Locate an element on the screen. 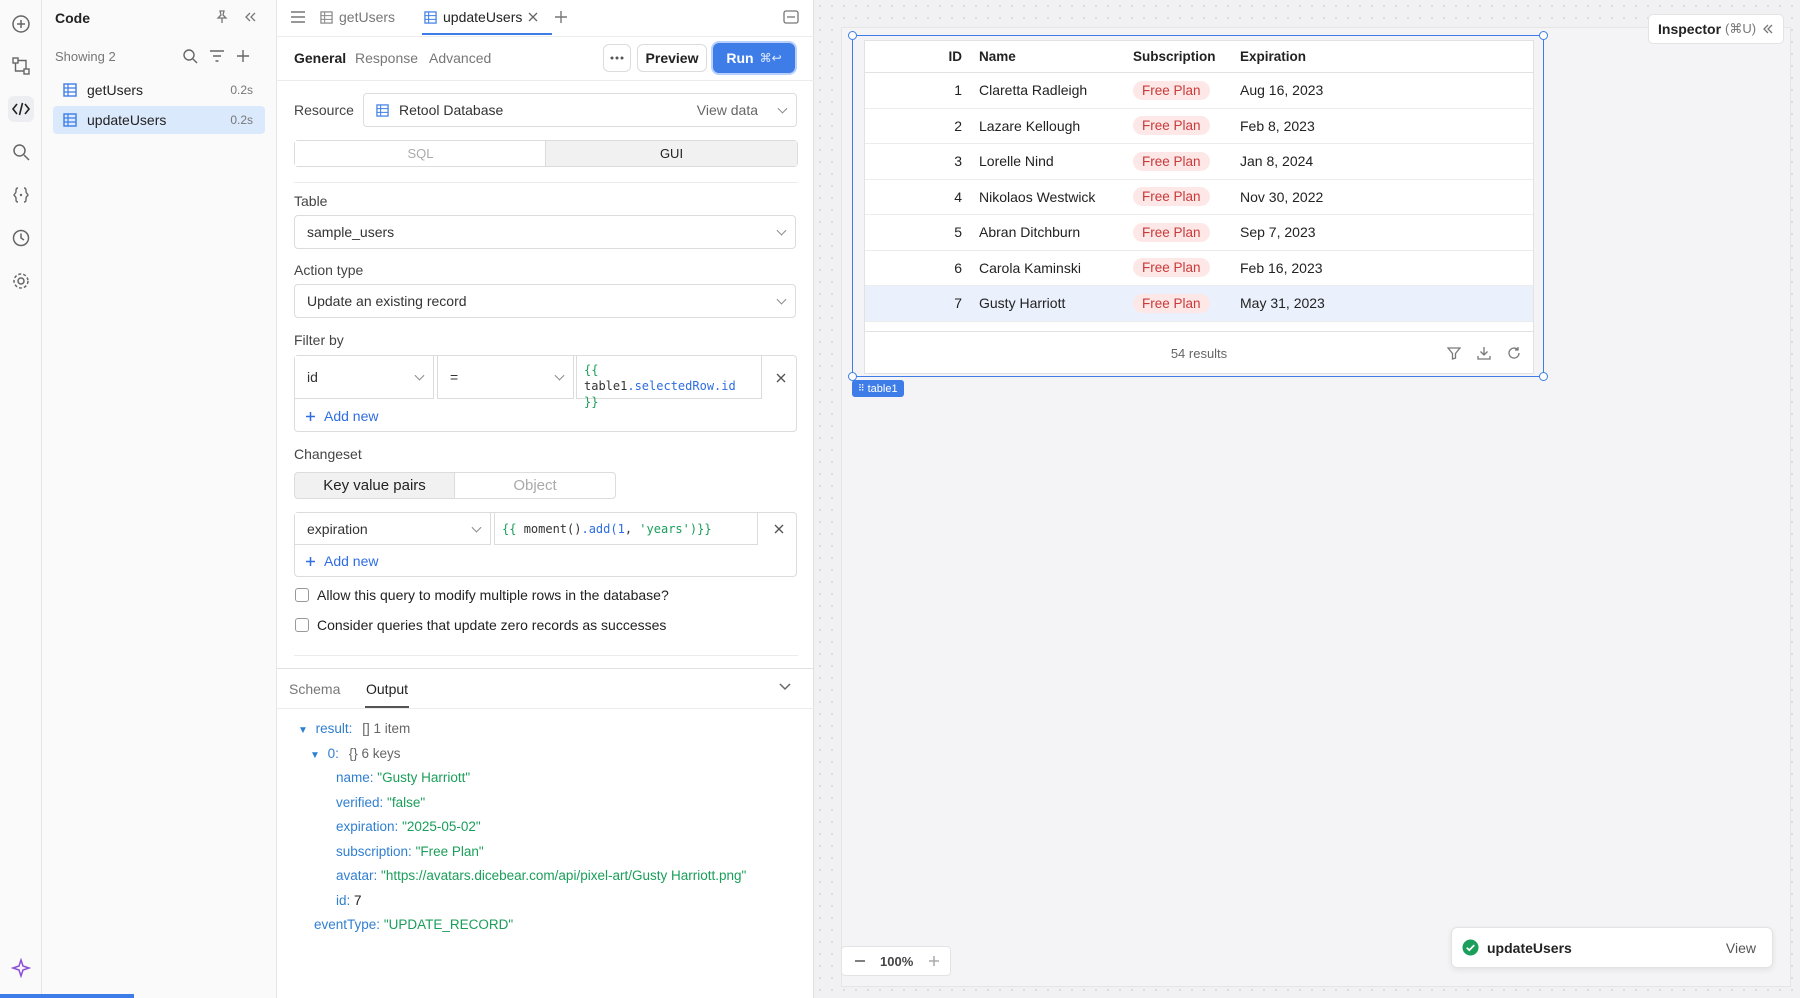  add-icon is located at coordinates (21, 24).